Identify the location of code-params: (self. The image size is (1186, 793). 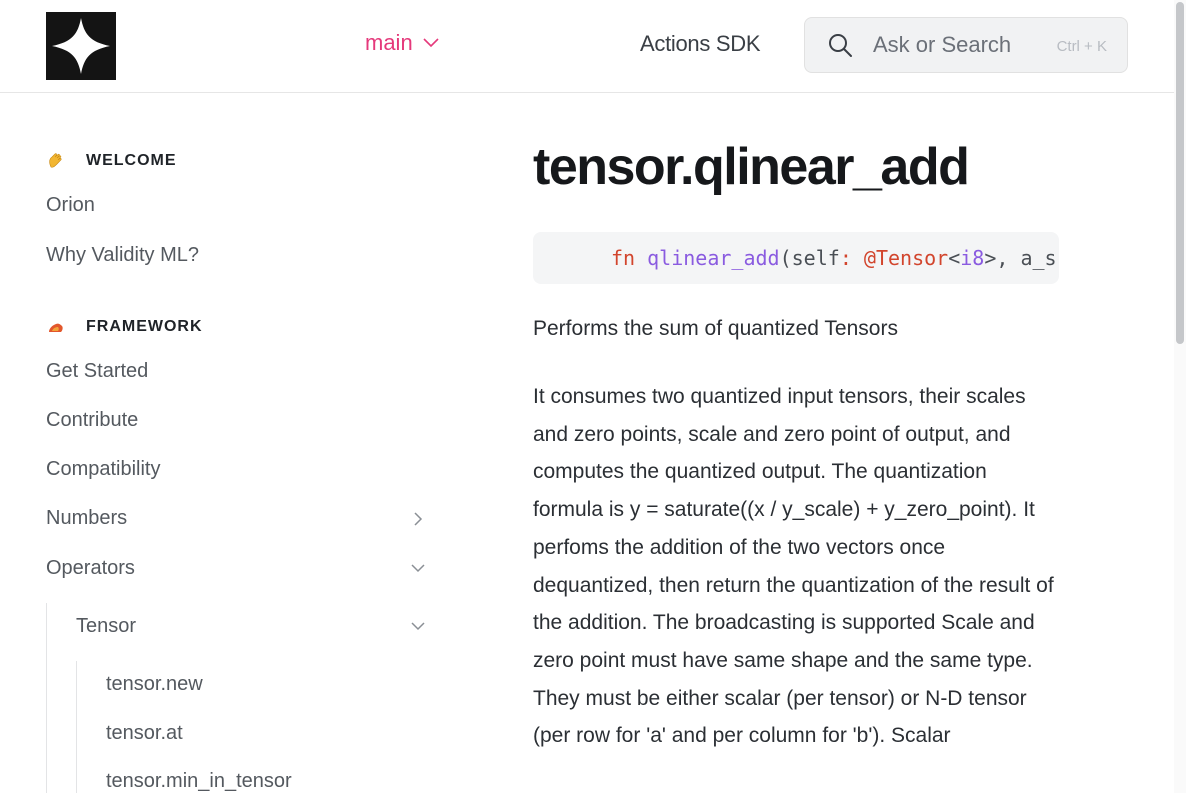
(809, 258).